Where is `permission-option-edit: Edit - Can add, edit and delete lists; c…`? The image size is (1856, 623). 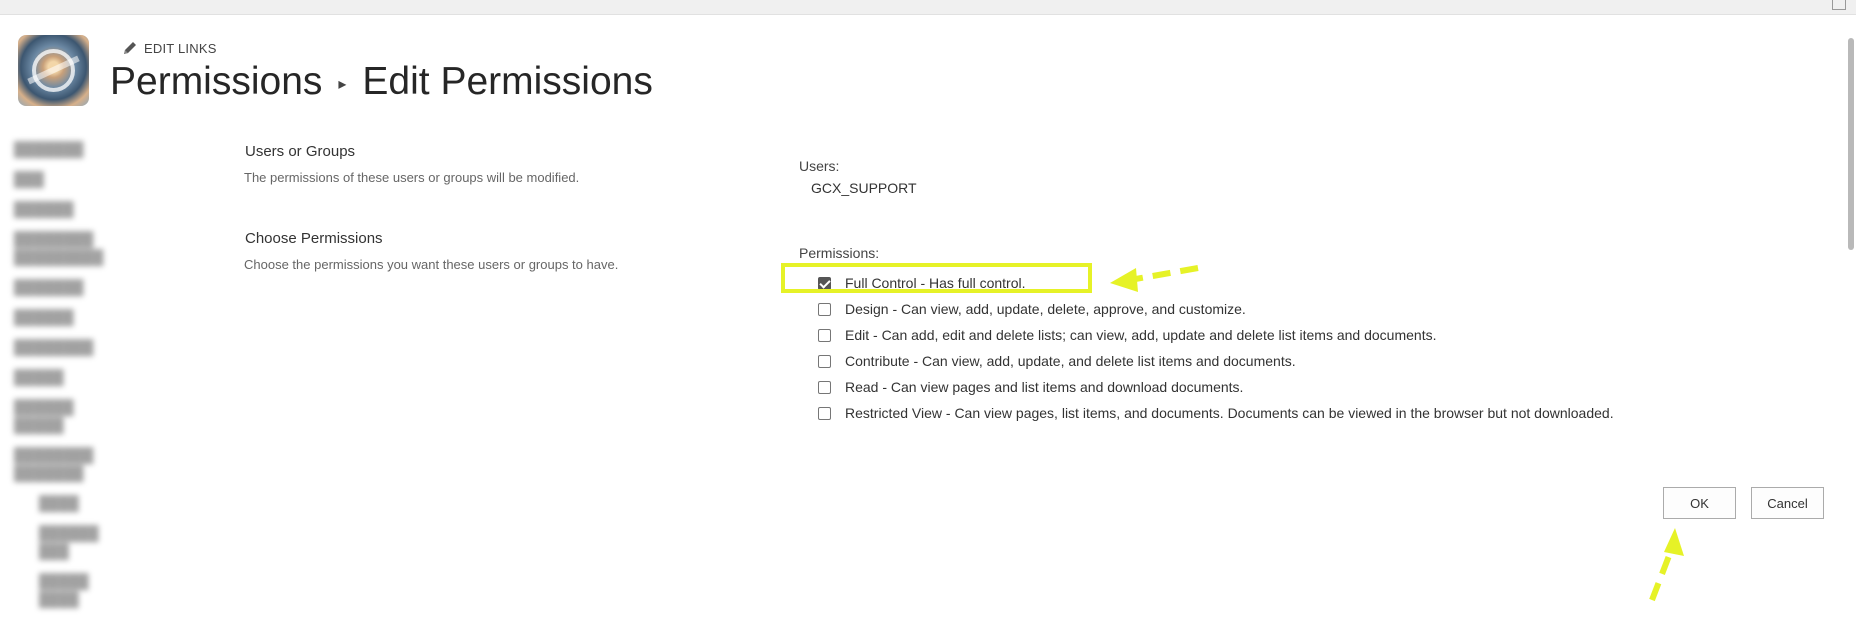 permission-option-edit: Edit - Can add, edit and delete lists; c… is located at coordinates (1216, 335).